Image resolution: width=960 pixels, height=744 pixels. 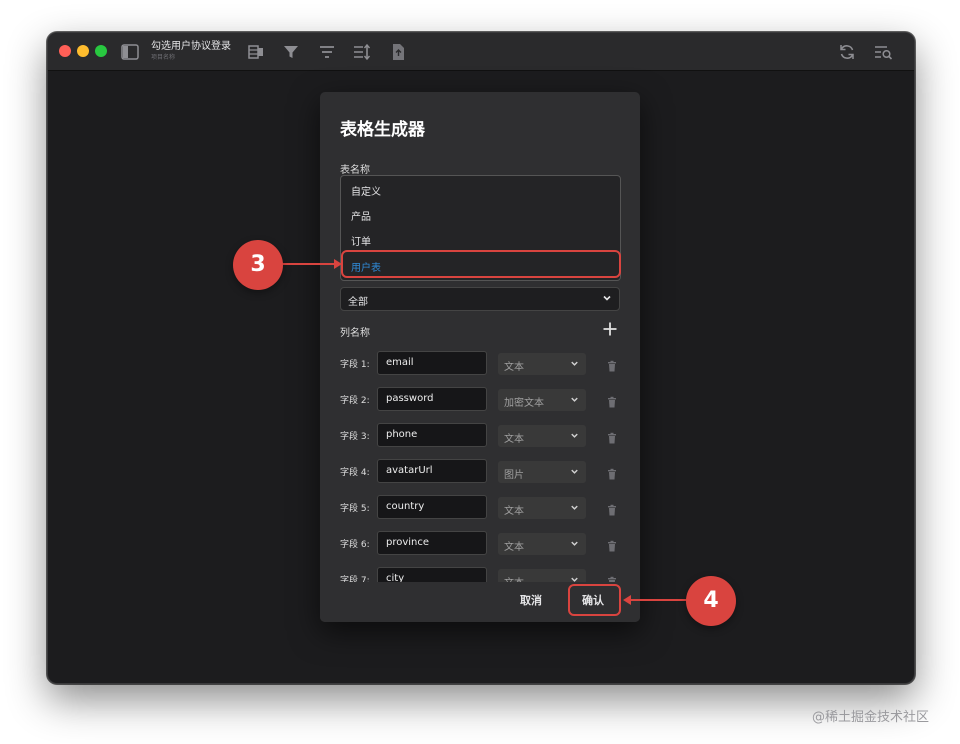 What do you see at coordinates (355, 401) in the screenshot?
I see `field-label: 字段 2:` at bounding box center [355, 401].